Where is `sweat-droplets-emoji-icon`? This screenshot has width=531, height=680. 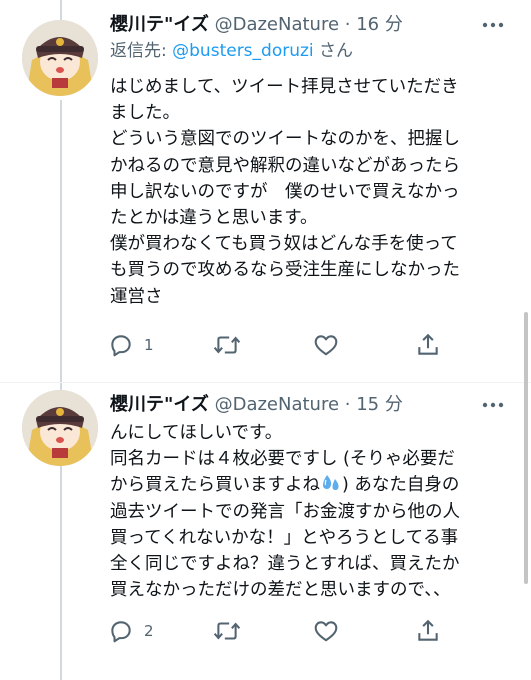 sweat-droplets-emoji-icon is located at coordinates (331, 483).